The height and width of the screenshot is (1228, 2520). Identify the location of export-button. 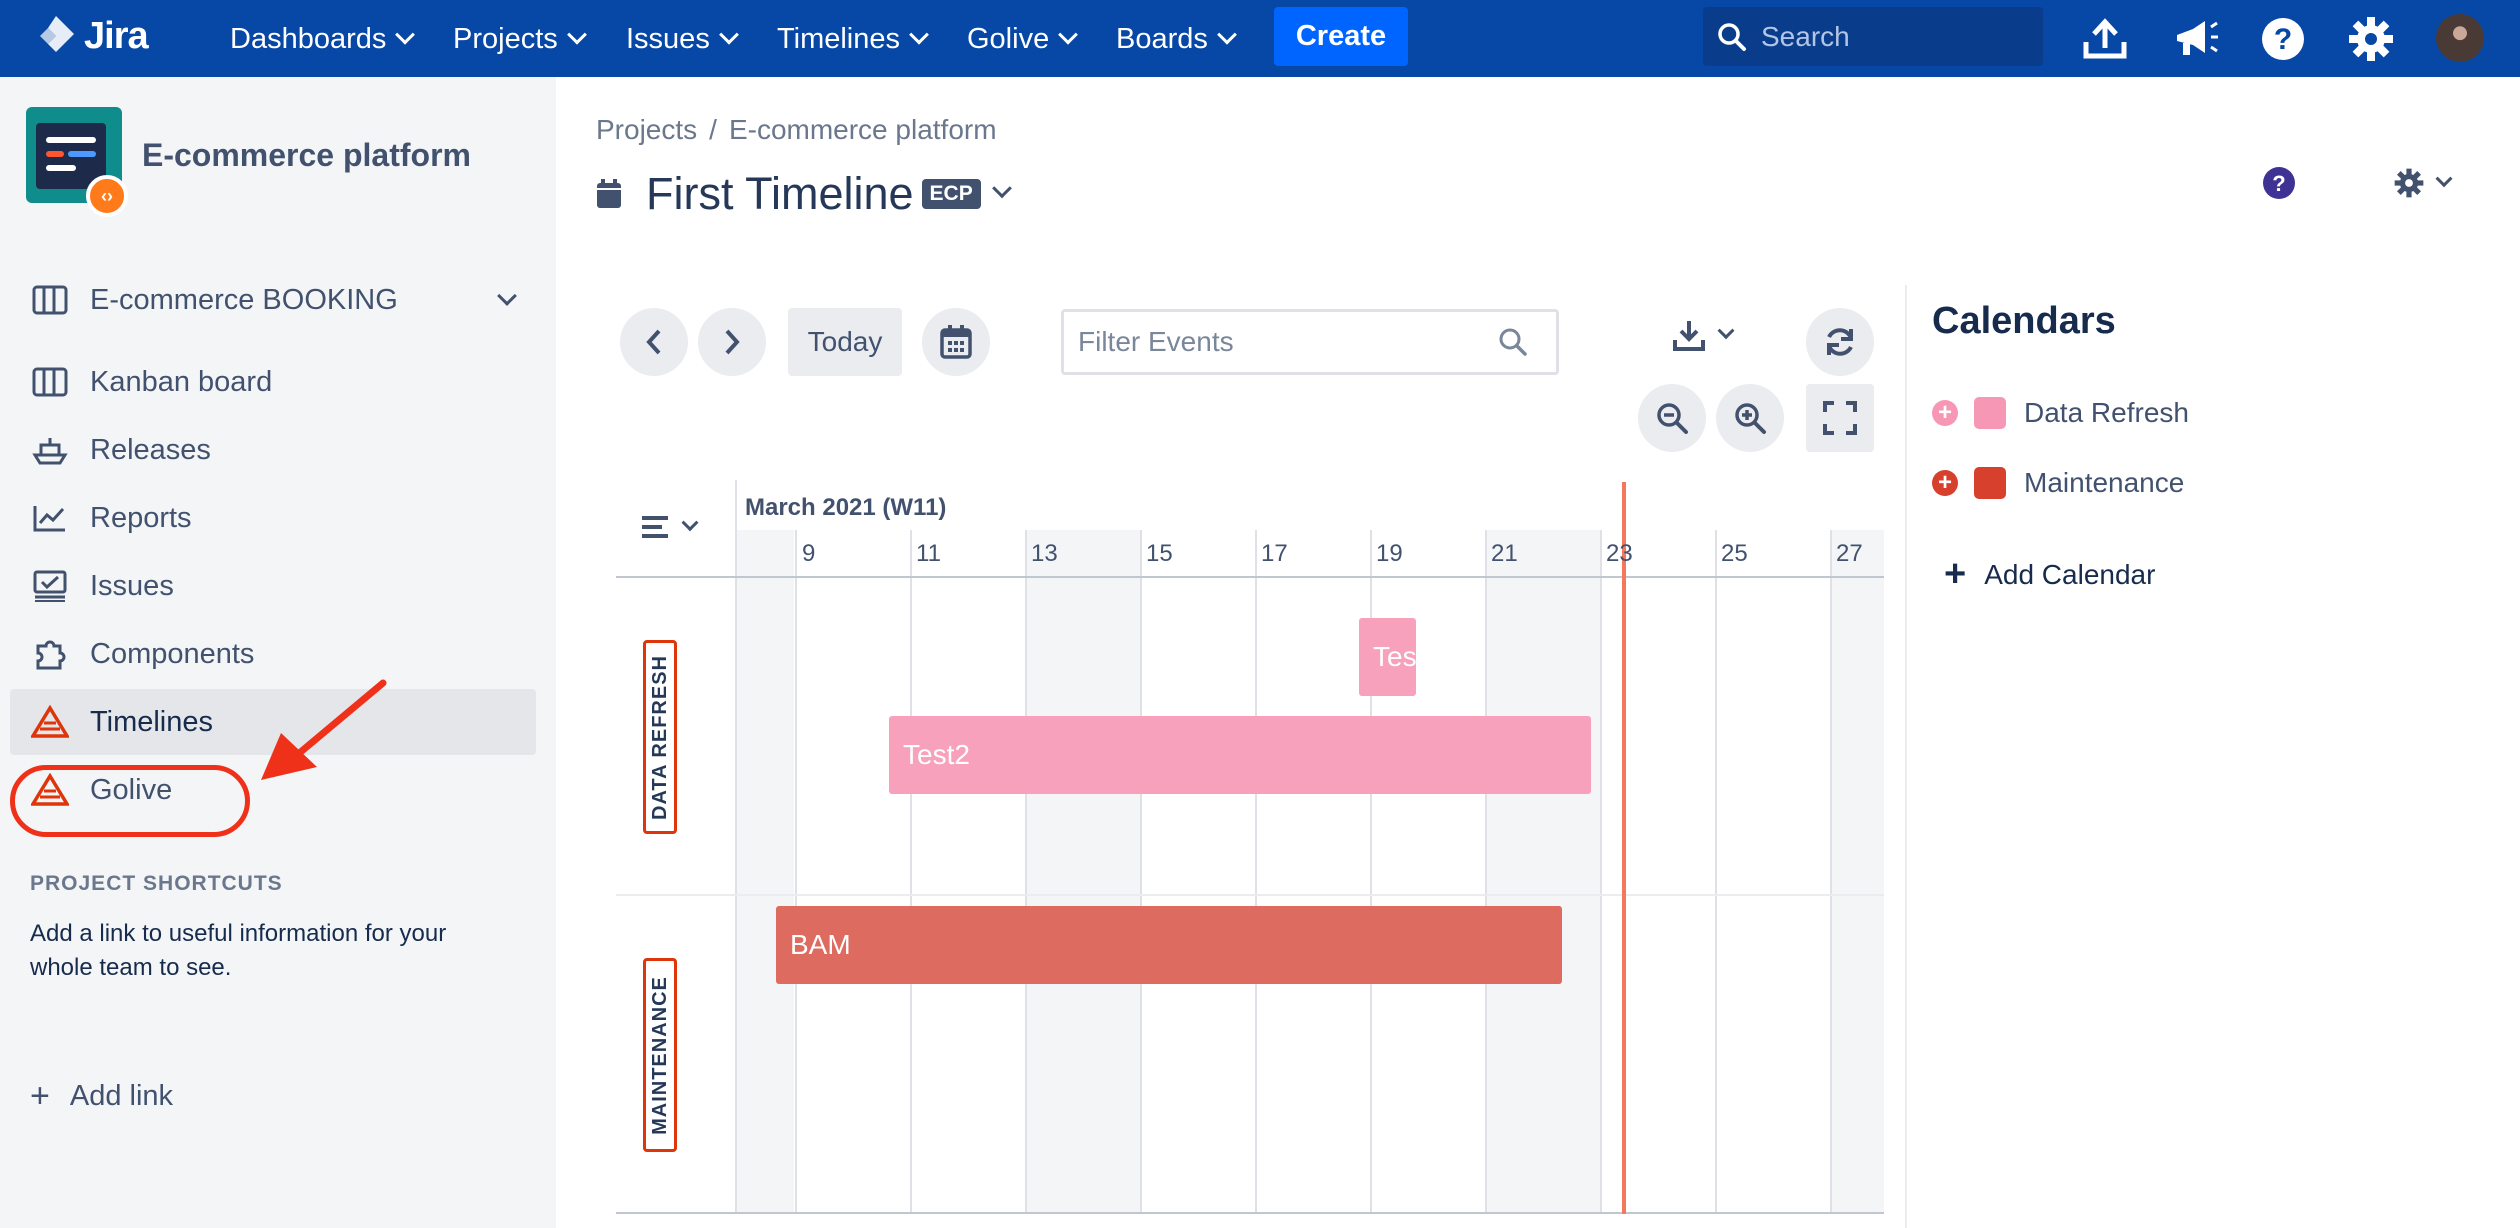
(1703, 335).